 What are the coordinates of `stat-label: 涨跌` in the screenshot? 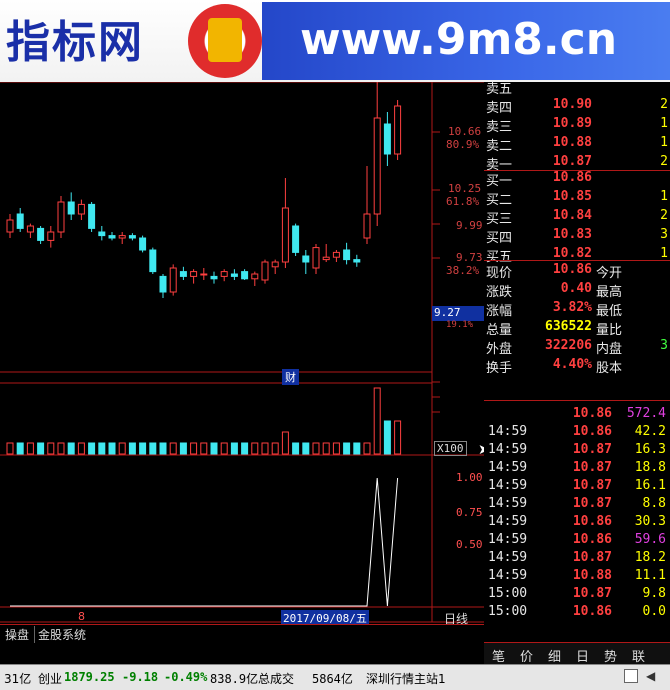 It's located at (499, 292).